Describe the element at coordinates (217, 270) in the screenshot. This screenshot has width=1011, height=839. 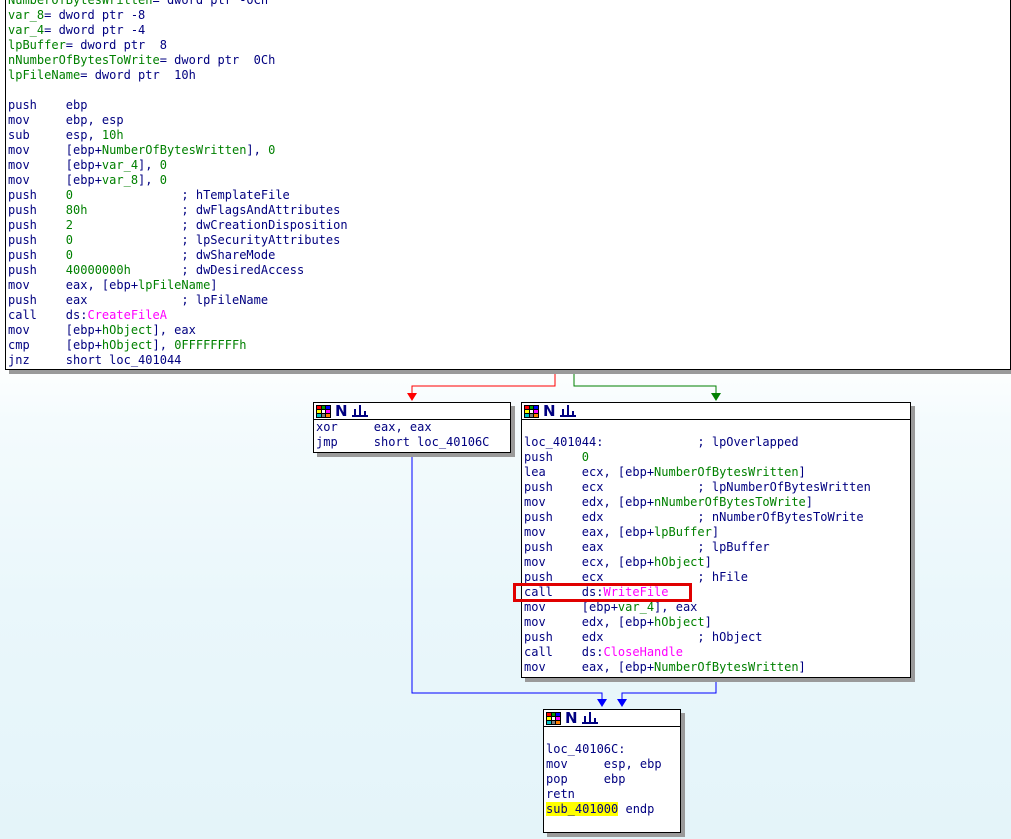
I see `asm-comment: ; dwDesiredAccess` at that location.